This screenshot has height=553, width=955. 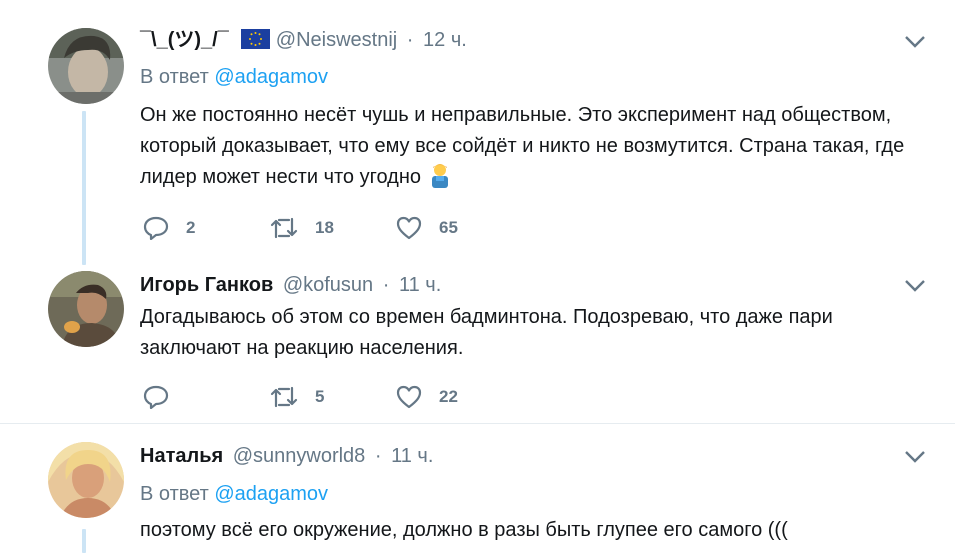 I want to click on tweet-header: Игорь Ганков @kofusun · 11 ч., so click(x=290, y=285).